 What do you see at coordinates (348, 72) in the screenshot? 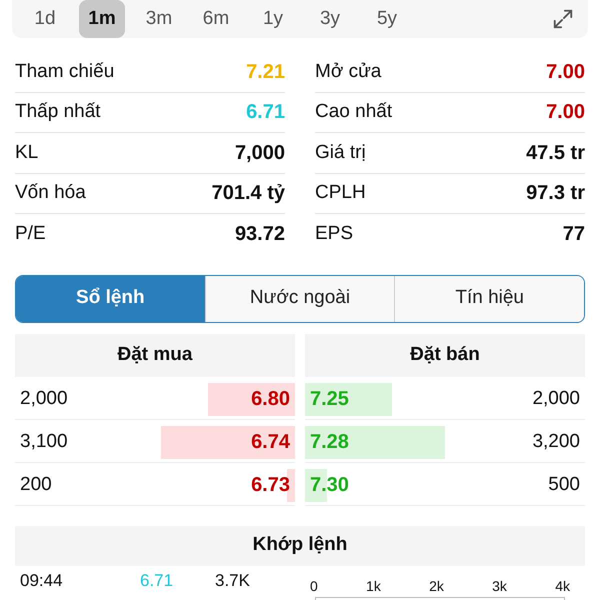
I see `stat-label: Mở cửa` at bounding box center [348, 72].